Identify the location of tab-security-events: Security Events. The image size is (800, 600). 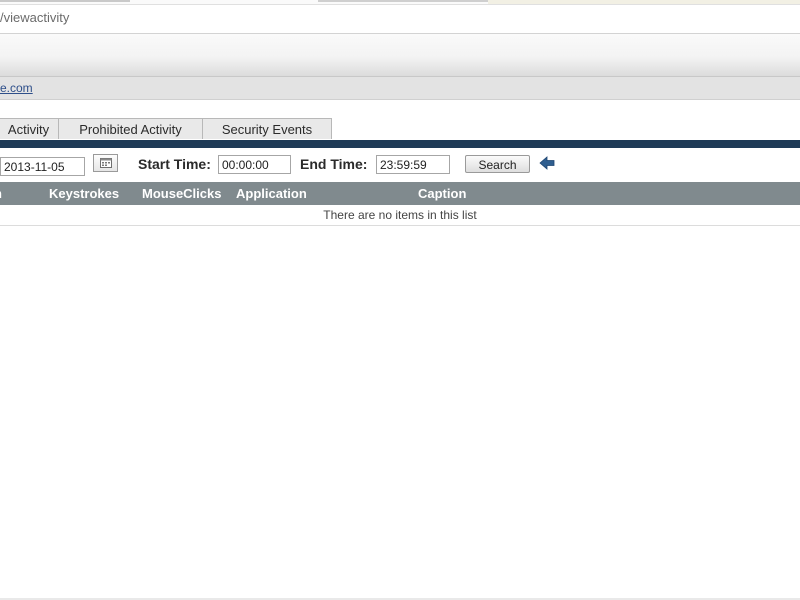
(267, 128).